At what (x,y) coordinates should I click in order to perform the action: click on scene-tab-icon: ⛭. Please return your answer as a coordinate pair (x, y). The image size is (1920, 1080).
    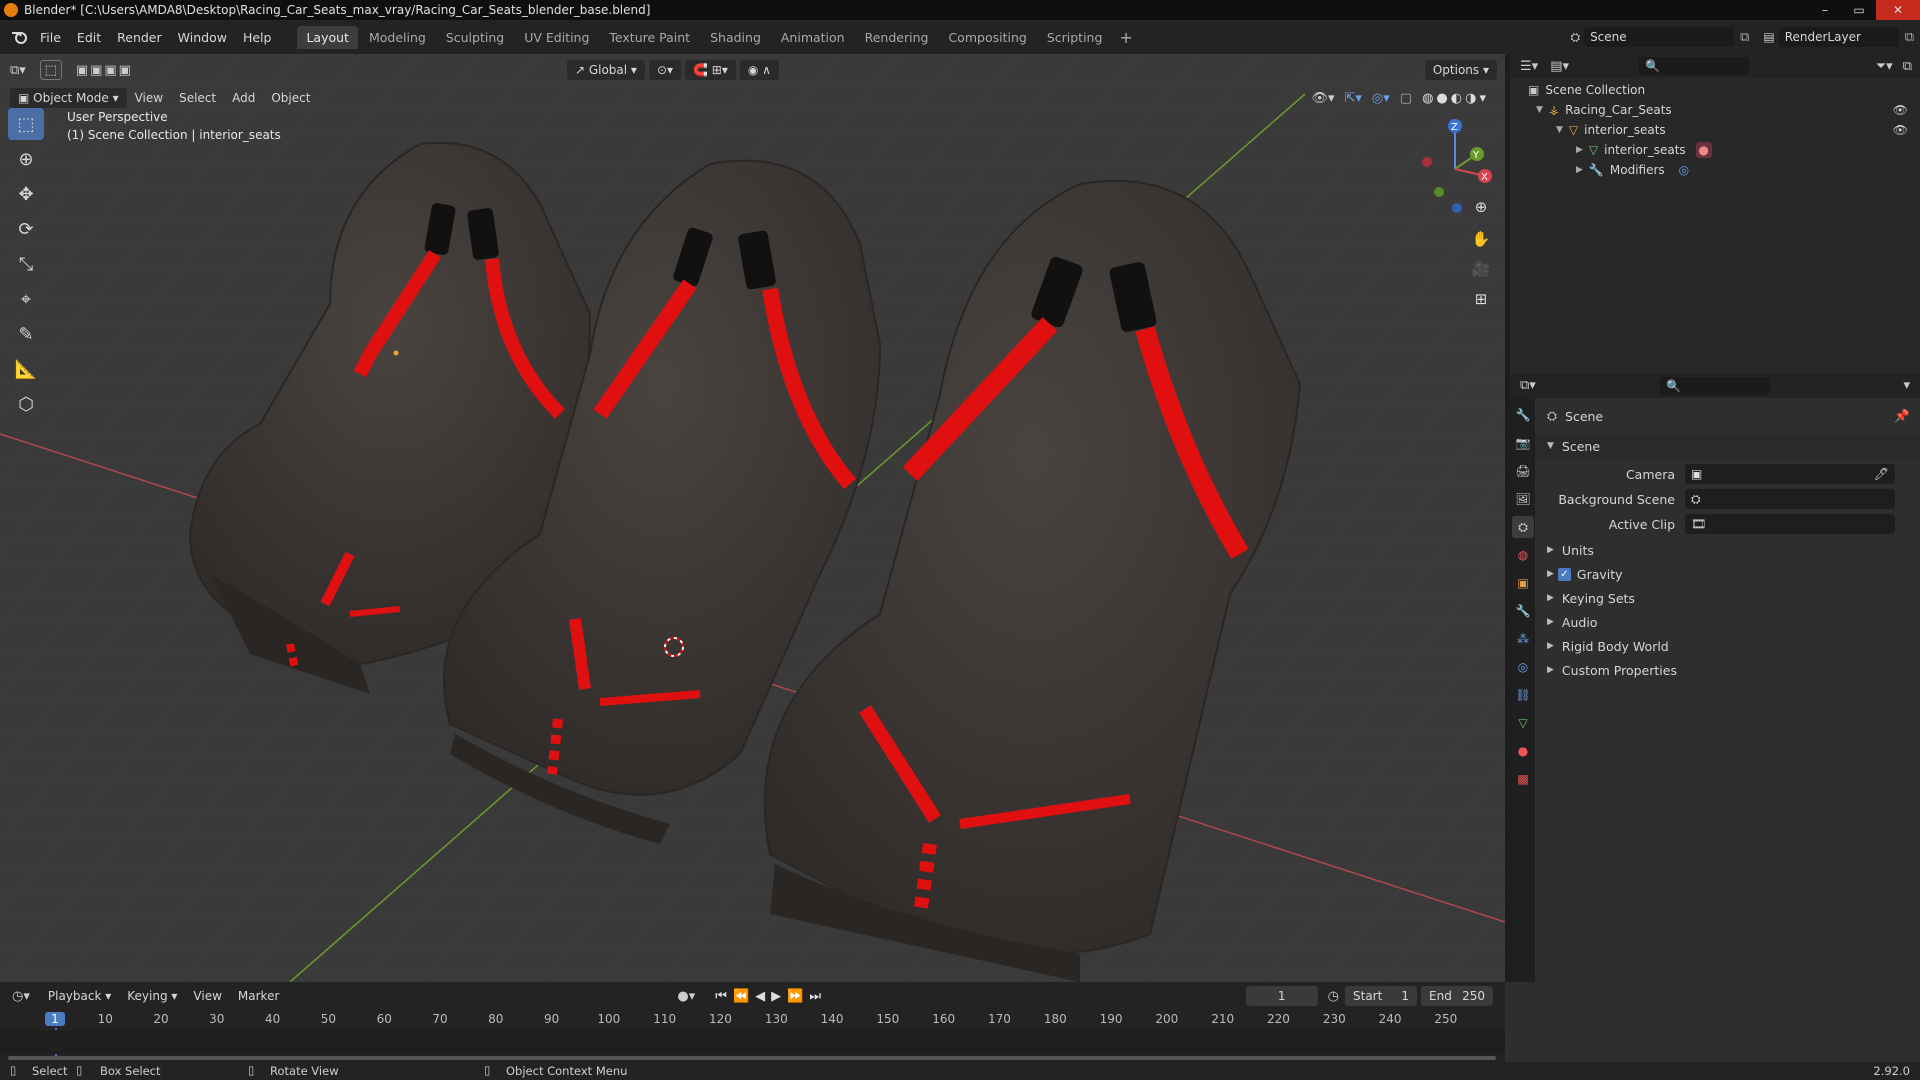
    Looking at the image, I should click on (1523, 527).